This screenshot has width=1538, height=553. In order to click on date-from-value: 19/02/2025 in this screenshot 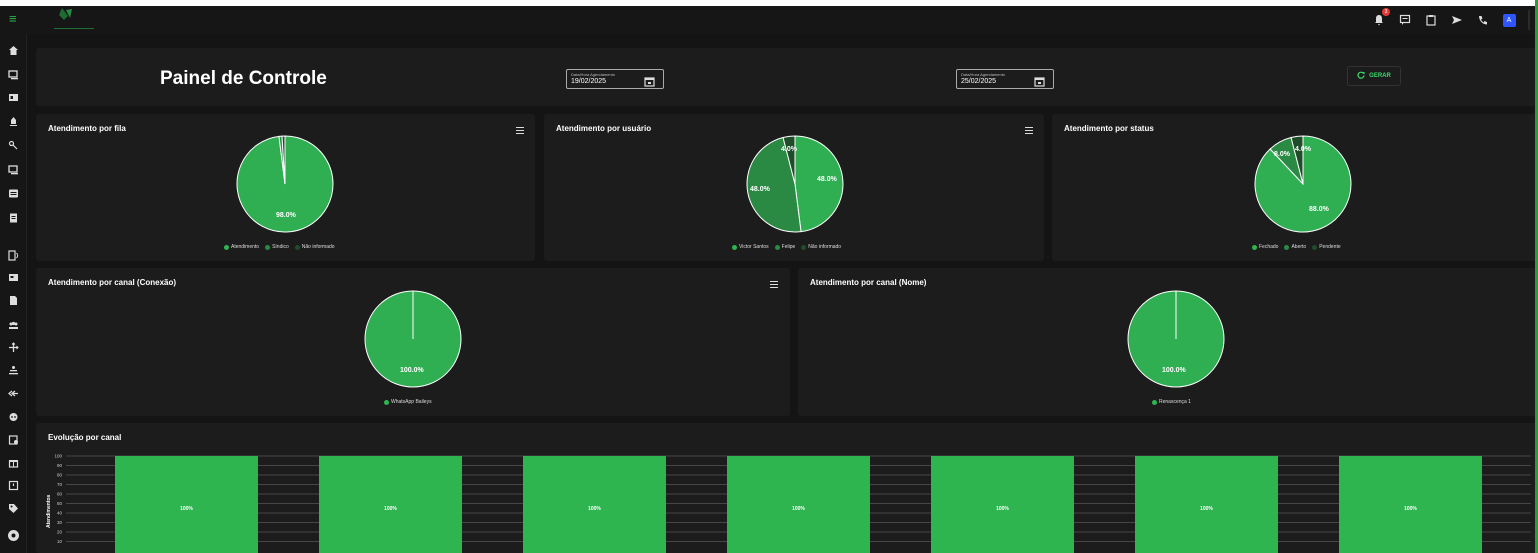, I will do `click(589, 81)`.